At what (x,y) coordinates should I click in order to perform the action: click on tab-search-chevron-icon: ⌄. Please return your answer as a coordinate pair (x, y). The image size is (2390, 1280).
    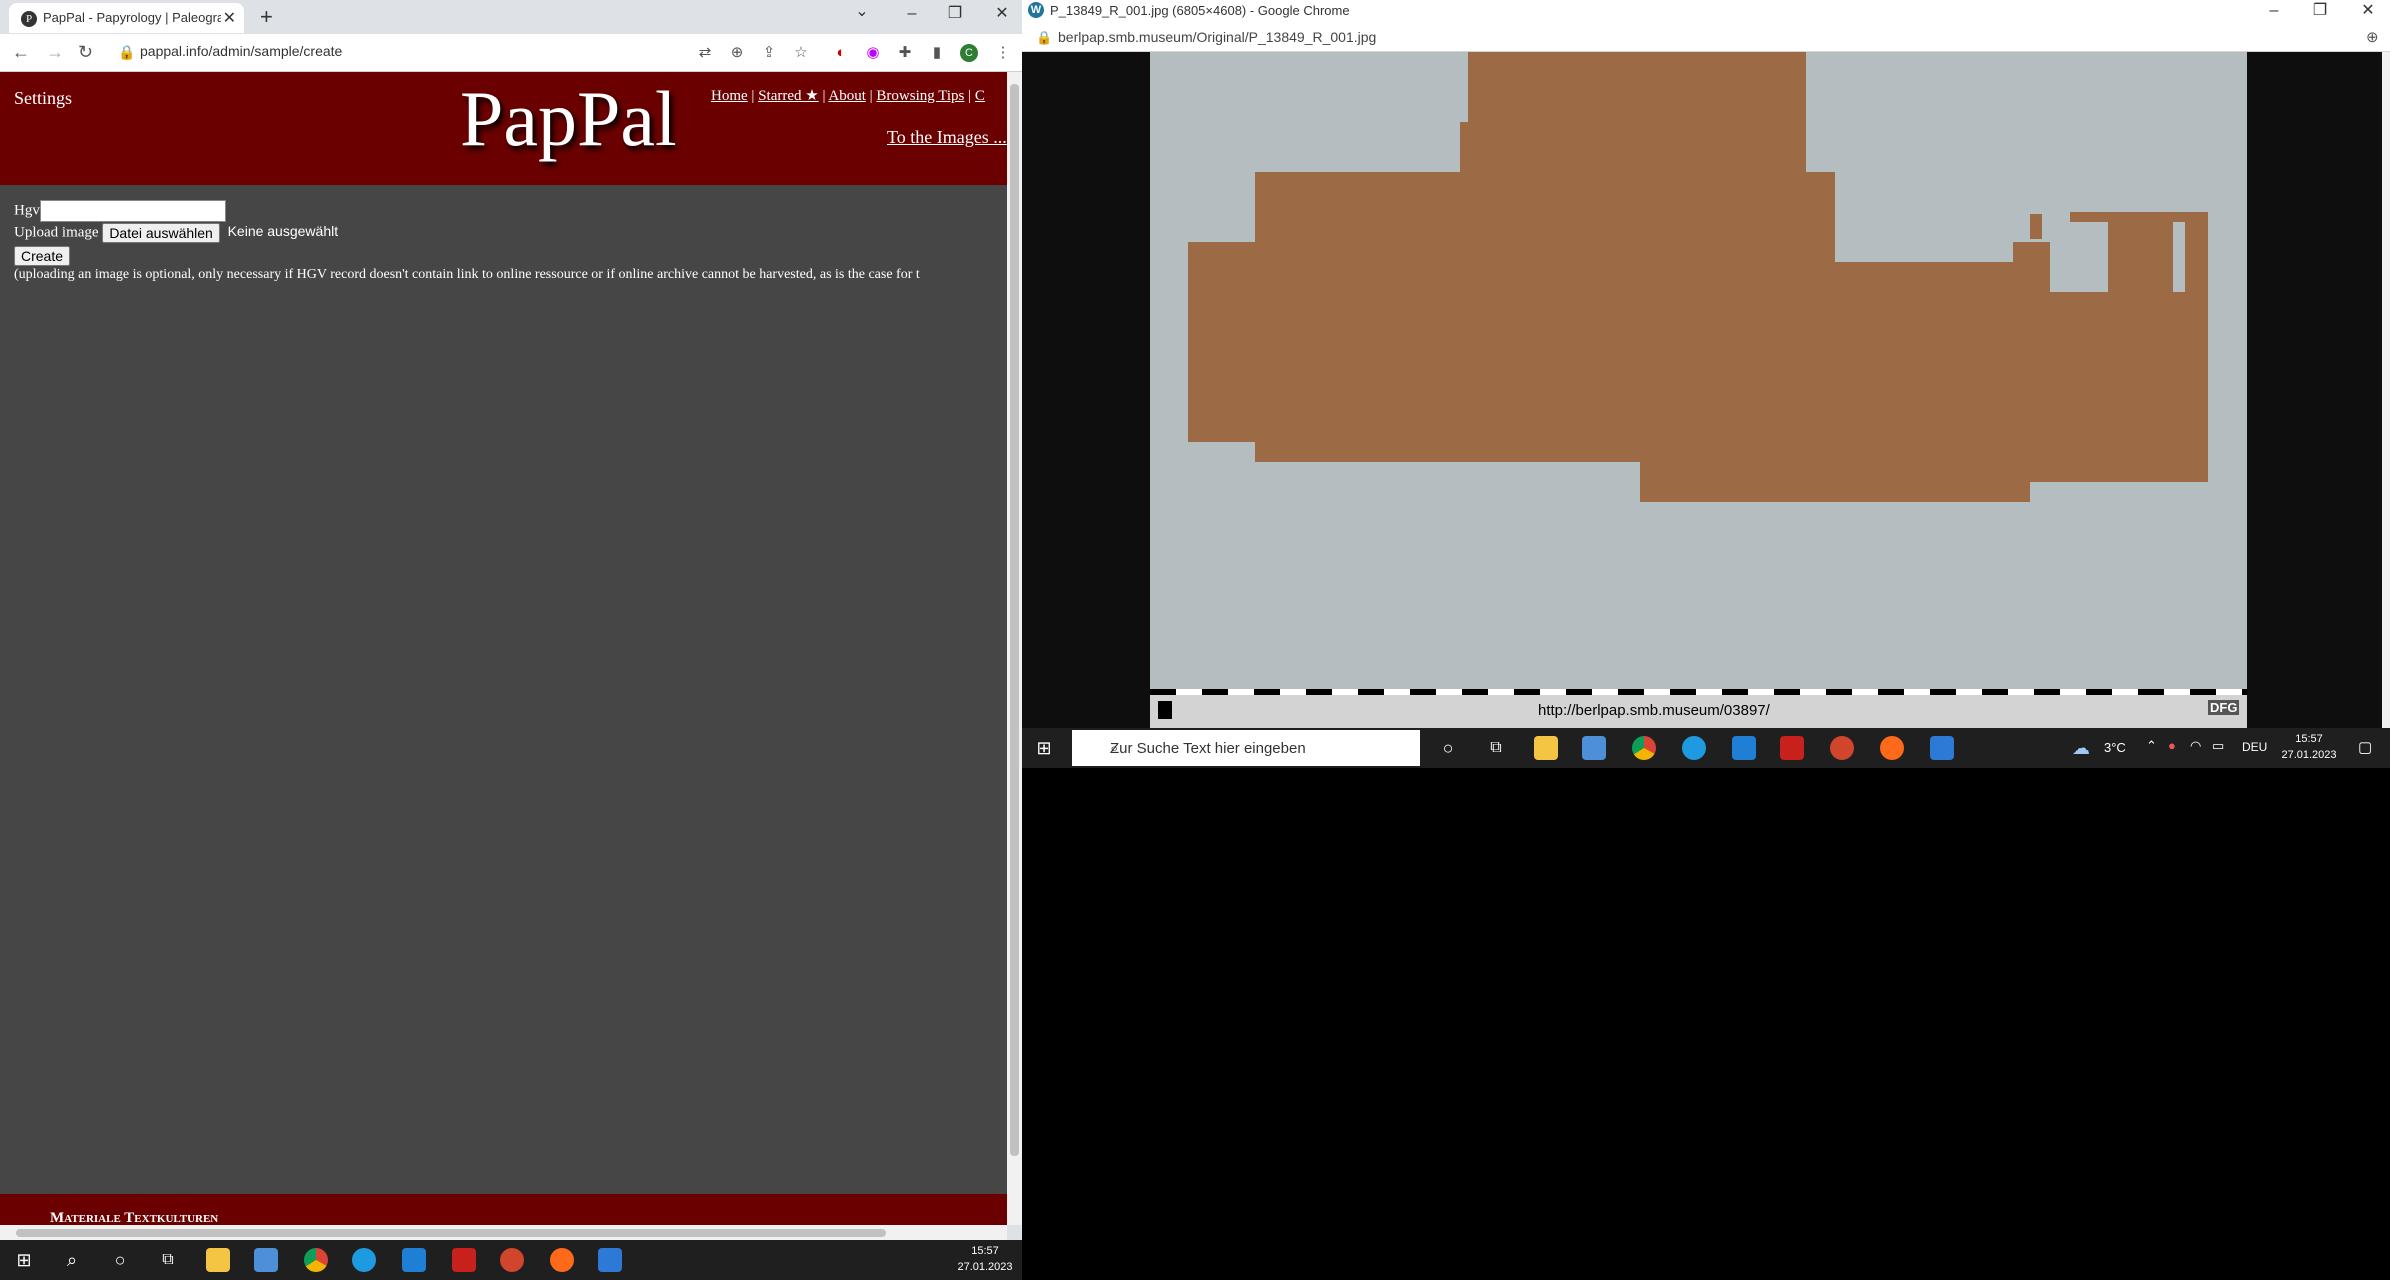
    Looking at the image, I should click on (862, 12).